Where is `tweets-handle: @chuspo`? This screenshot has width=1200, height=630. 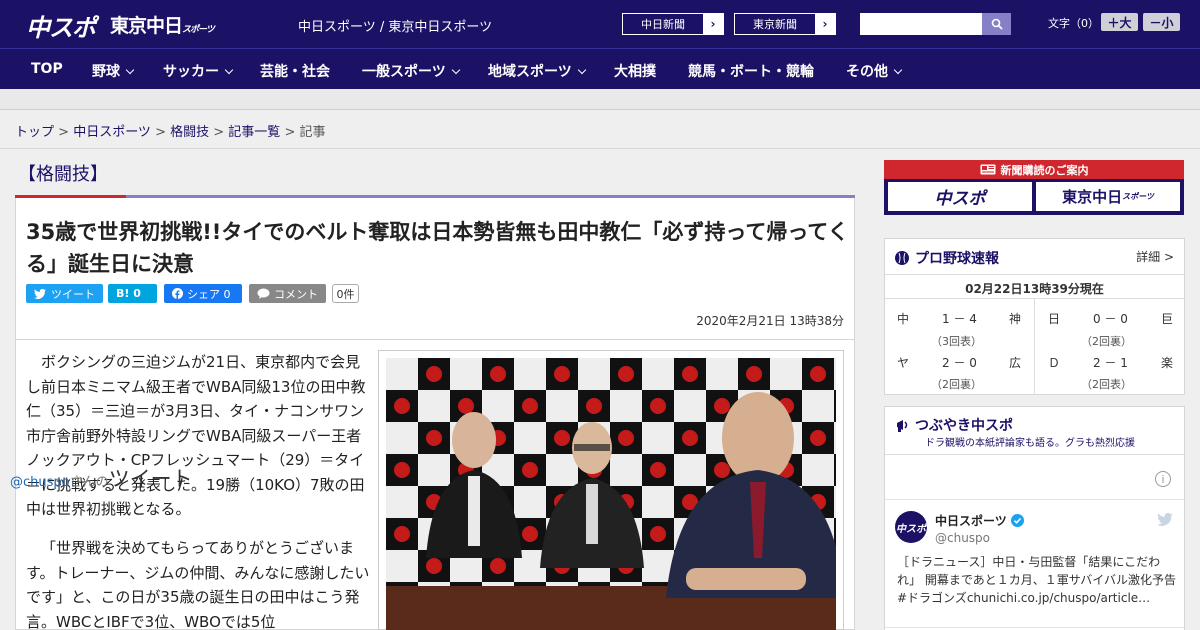
tweets-handle: @chuspo is located at coordinates (40, 482).